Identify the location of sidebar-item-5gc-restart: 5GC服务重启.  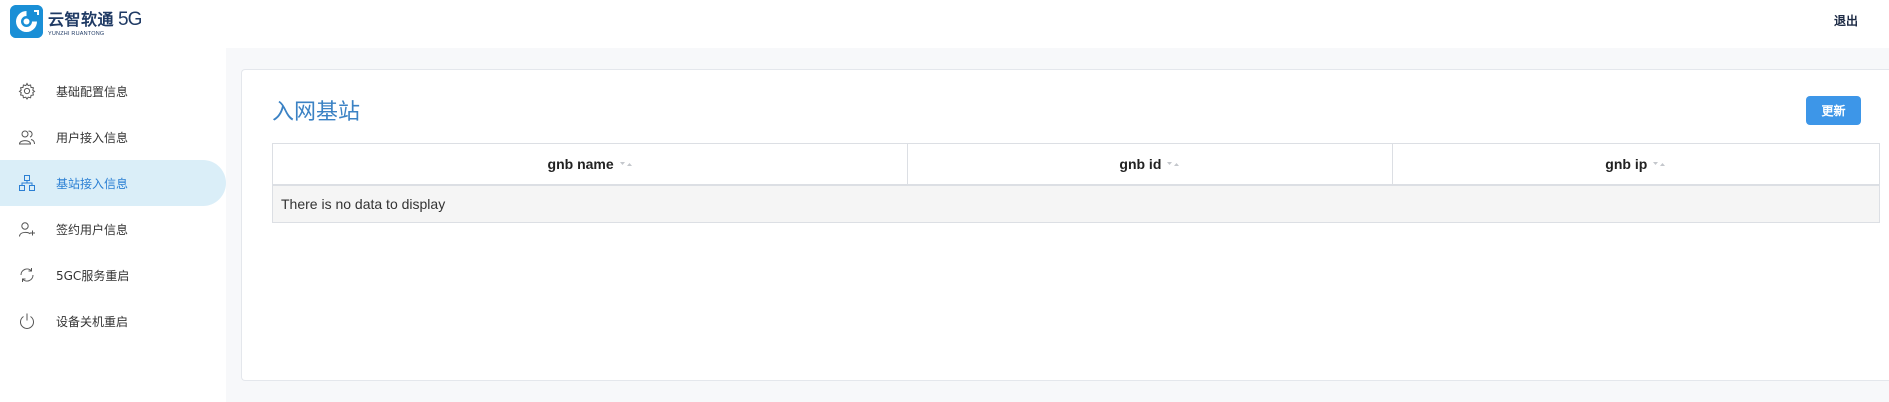
(113, 275).